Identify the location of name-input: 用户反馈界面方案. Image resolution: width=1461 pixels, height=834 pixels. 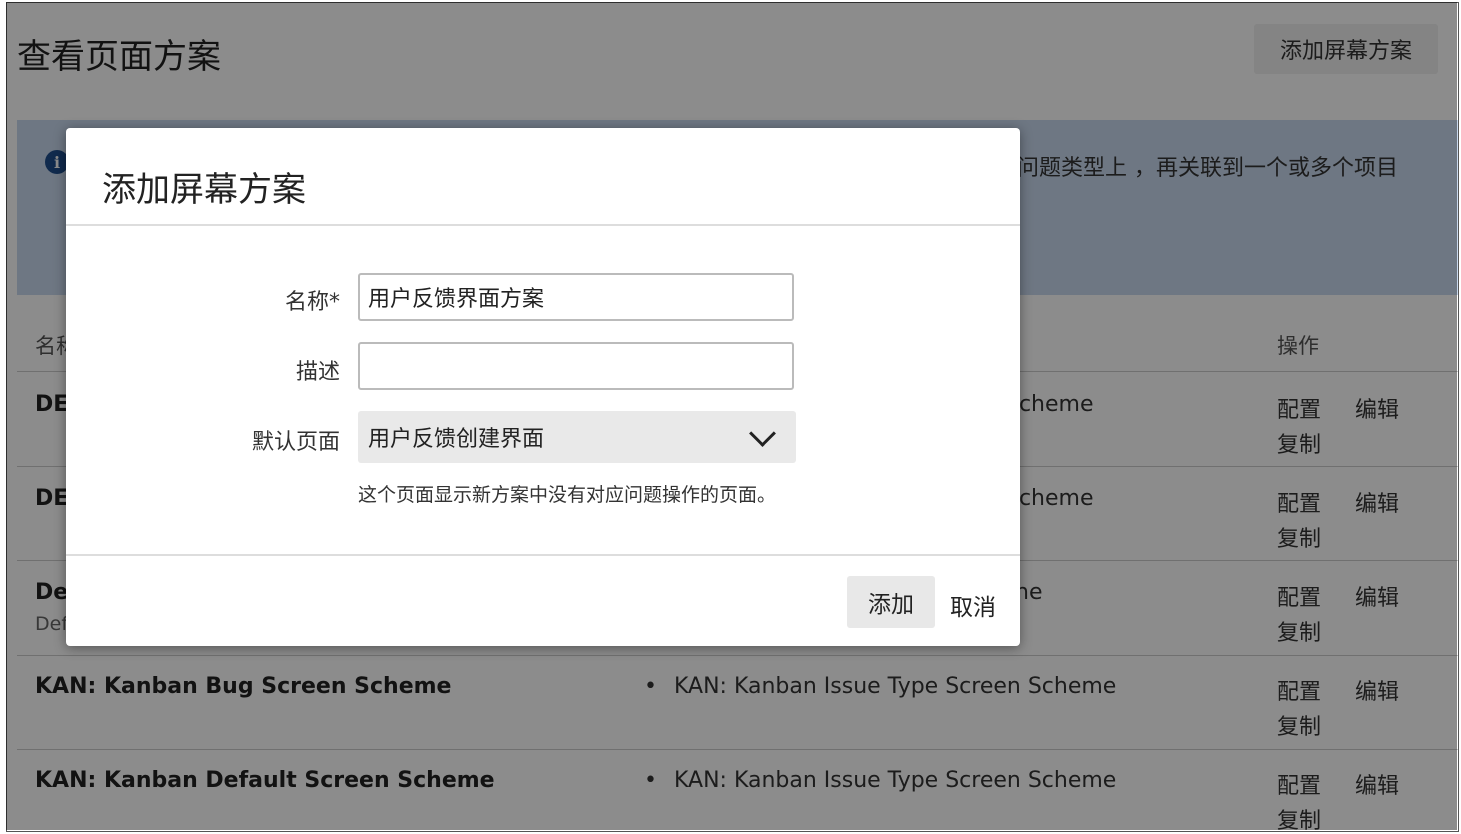
(576, 297).